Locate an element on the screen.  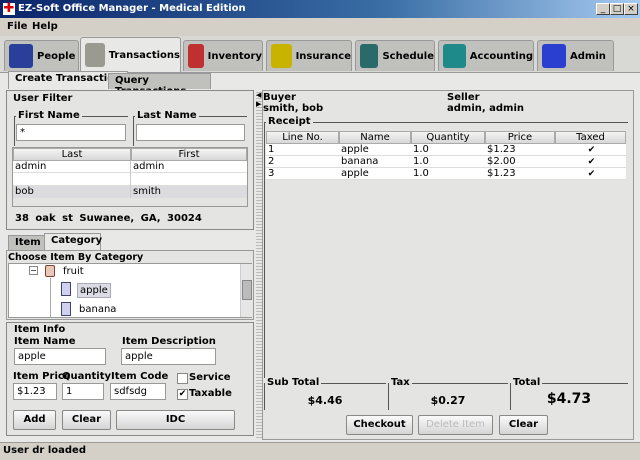
tab-inventory: Inventory is located at coordinates (223, 55).